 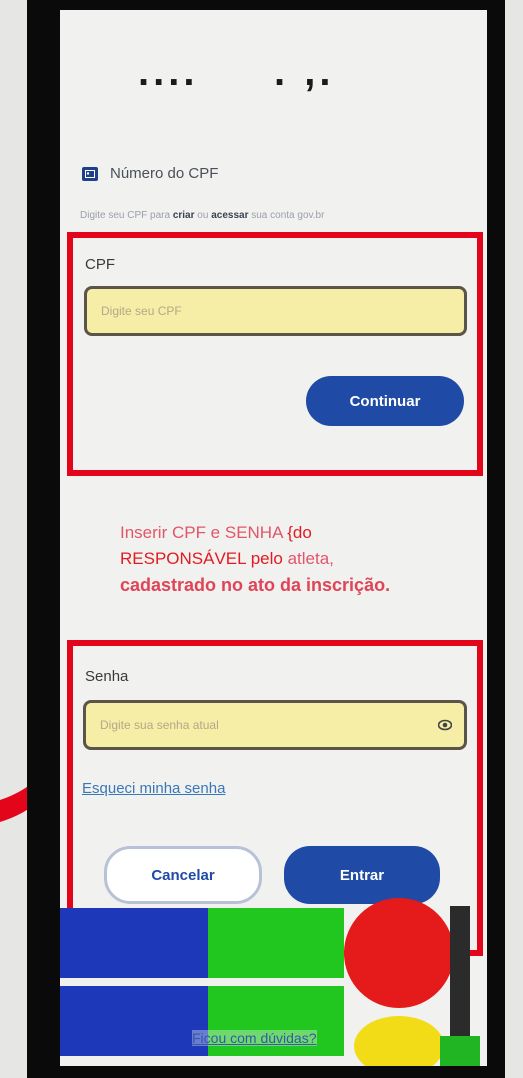 I want to click on cpf-label: CPF, so click(x=100, y=264).